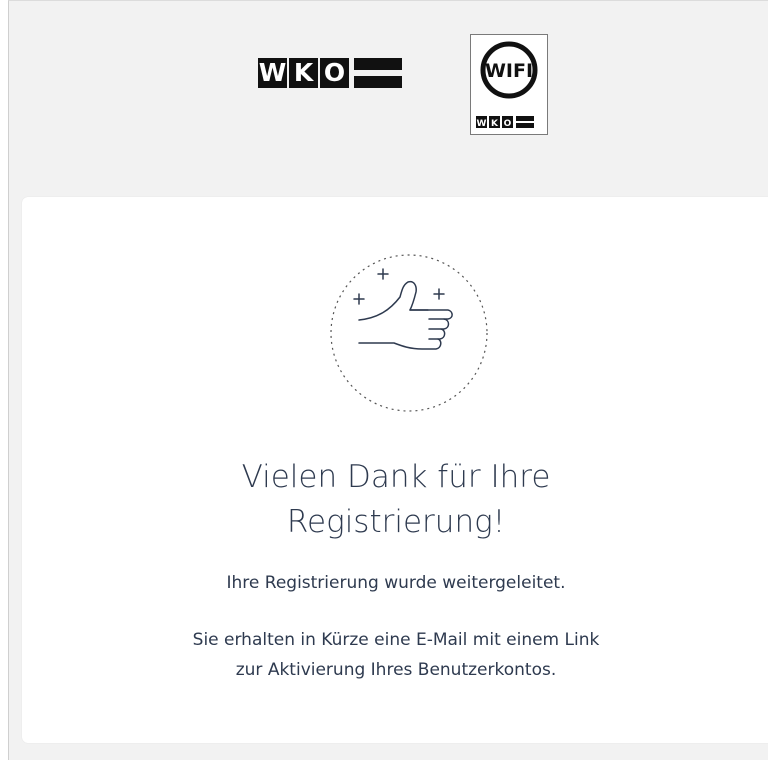 This screenshot has height=780, width=768. I want to click on wko-letter-k: K, so click(303, 73).